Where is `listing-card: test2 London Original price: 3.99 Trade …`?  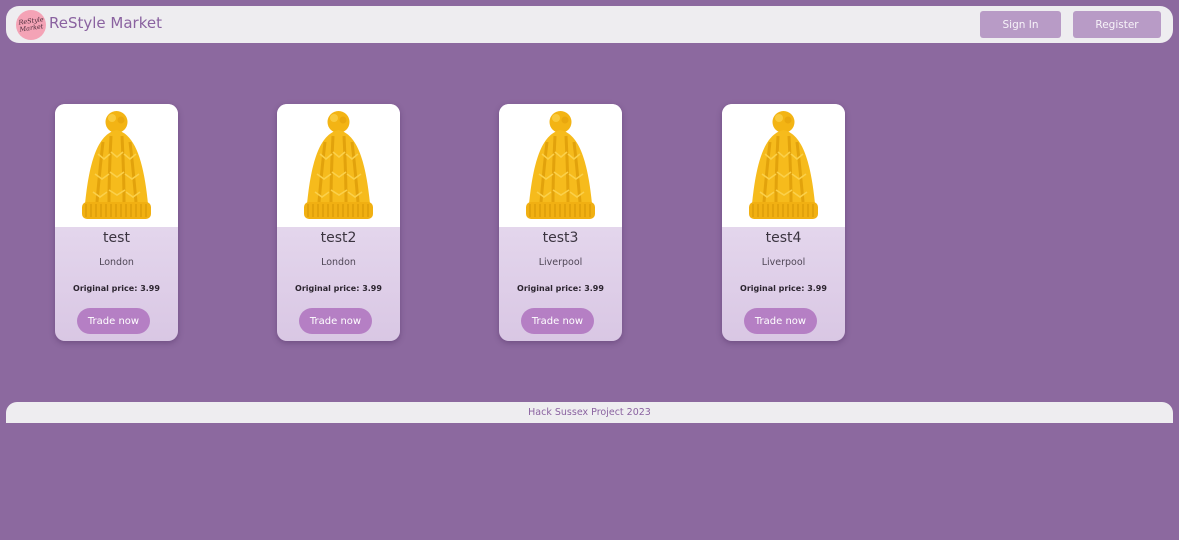 listing-card: test2 London Original price: 3.99 Trade … is located at coordinates (338, 222).